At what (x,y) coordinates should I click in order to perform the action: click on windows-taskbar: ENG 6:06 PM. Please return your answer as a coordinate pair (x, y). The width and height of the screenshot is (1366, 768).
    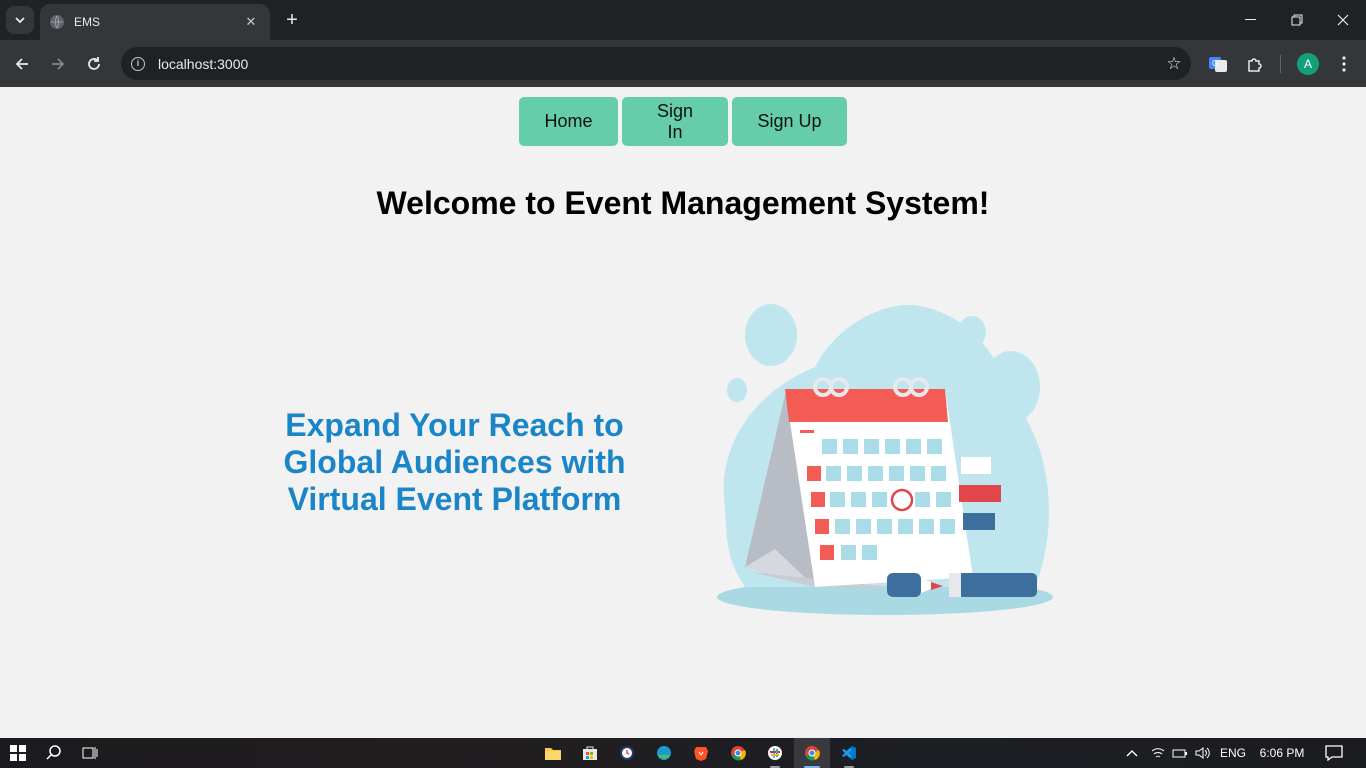
    Looking at the image, I should click on (683, 753).